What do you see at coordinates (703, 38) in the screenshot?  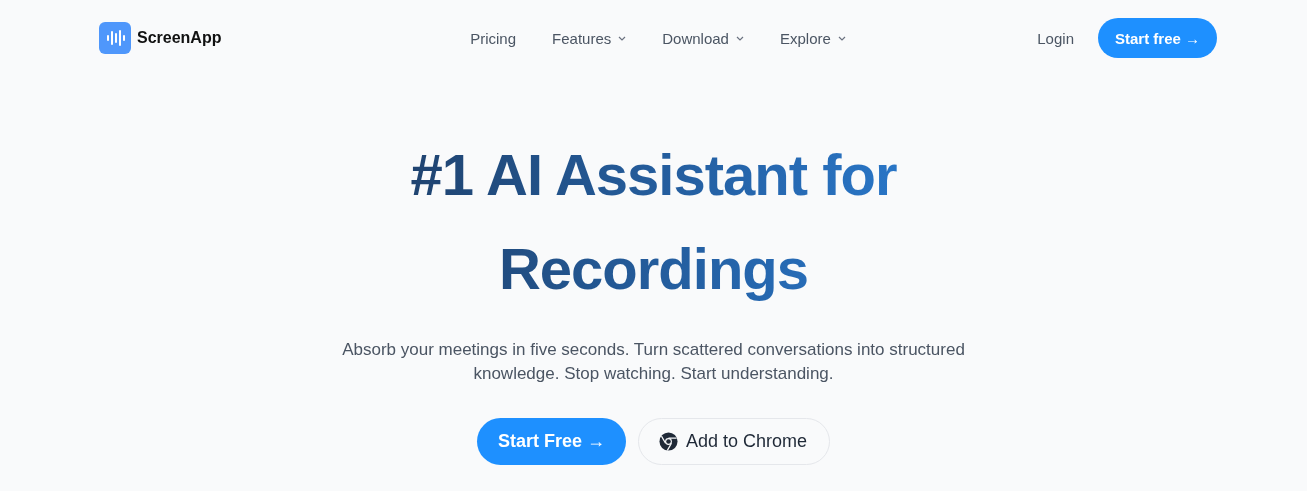 I see `nav-link: Download` at bounding box center [703, 38].